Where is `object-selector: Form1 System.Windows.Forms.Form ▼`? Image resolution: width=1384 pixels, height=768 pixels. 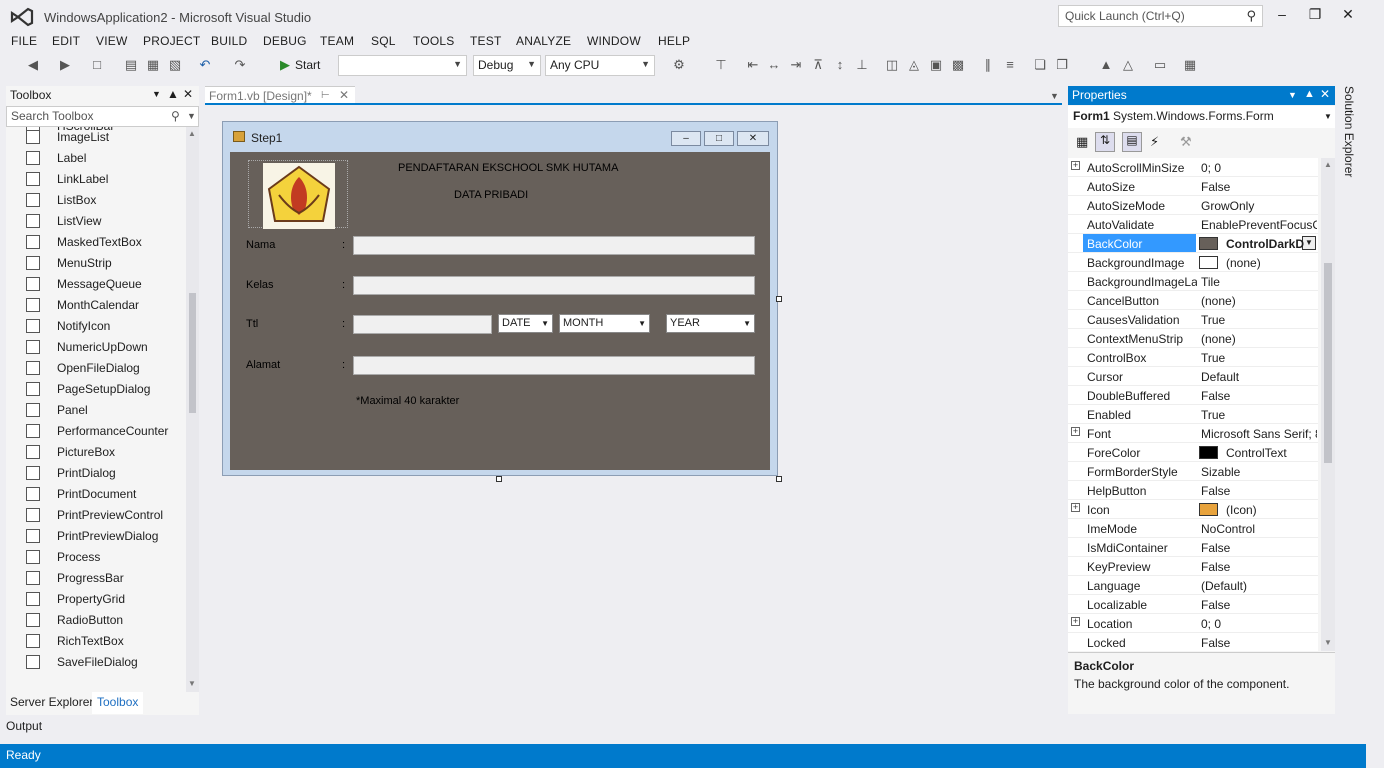
object-selector: Form1 System.Windows.Forms.Form ▼ is located at coordinates (1201, 117).